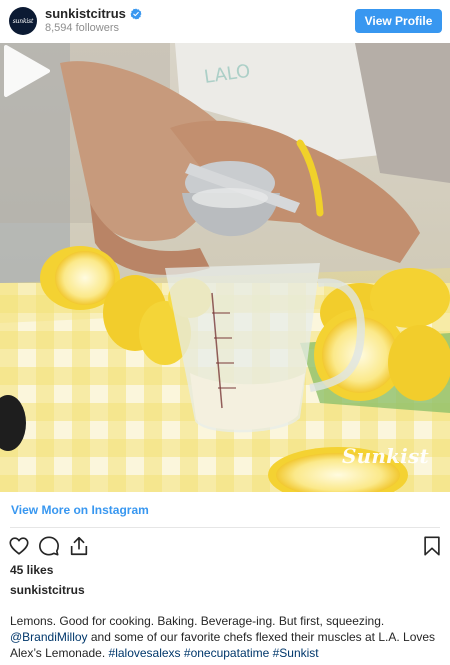  I want to click on view-more-link: View More on Instagram, so click(80, 510).